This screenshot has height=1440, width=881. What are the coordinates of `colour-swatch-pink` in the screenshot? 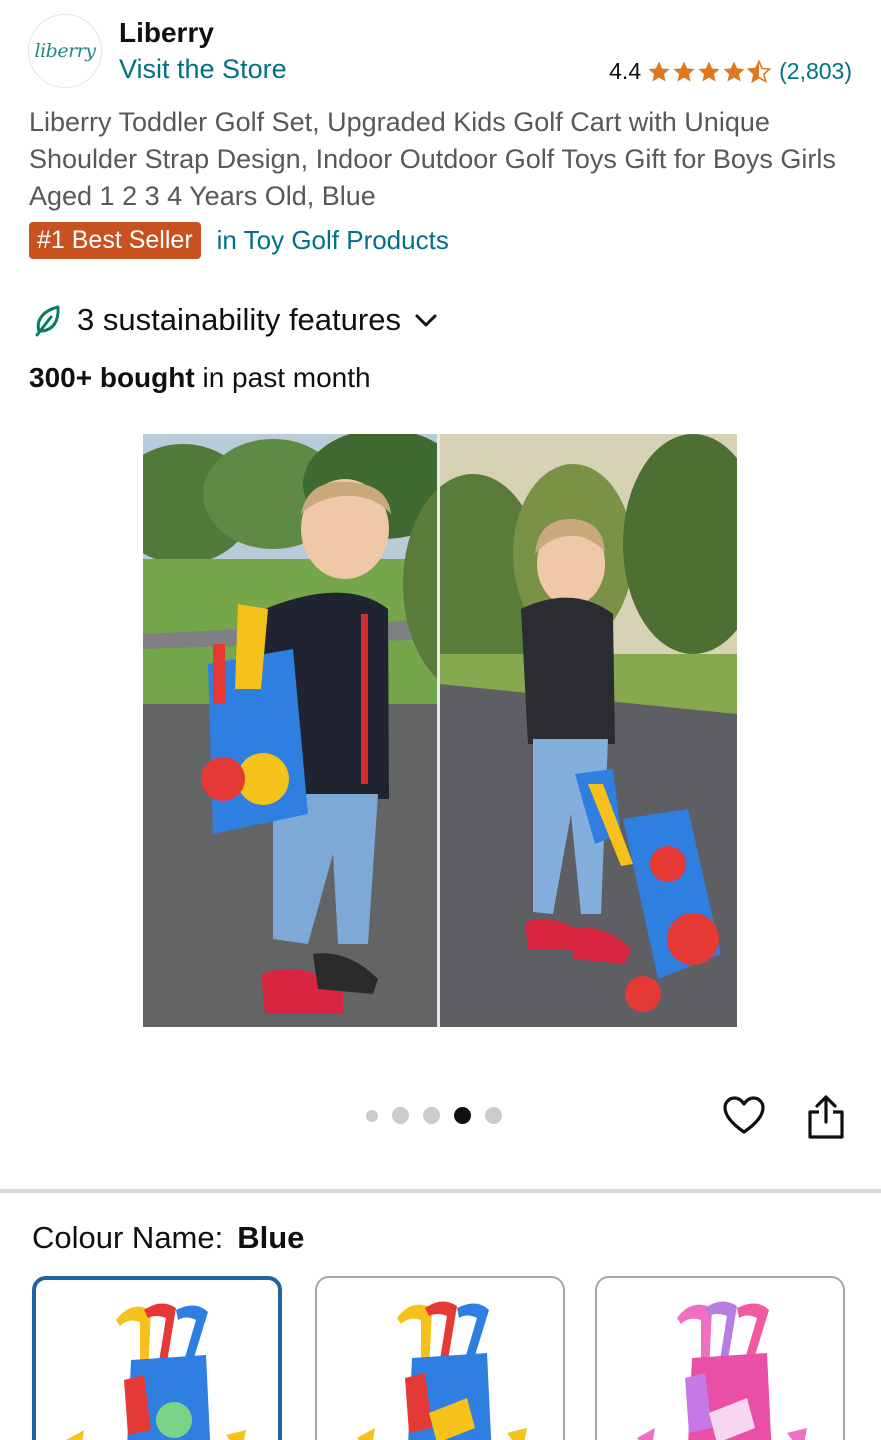 It's located at (720, 1358).